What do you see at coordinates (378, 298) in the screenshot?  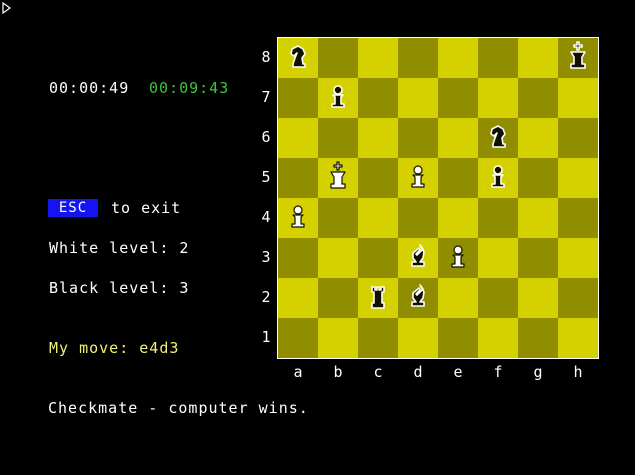 I see `black-rook-icon` at bounding box center [378, 298].